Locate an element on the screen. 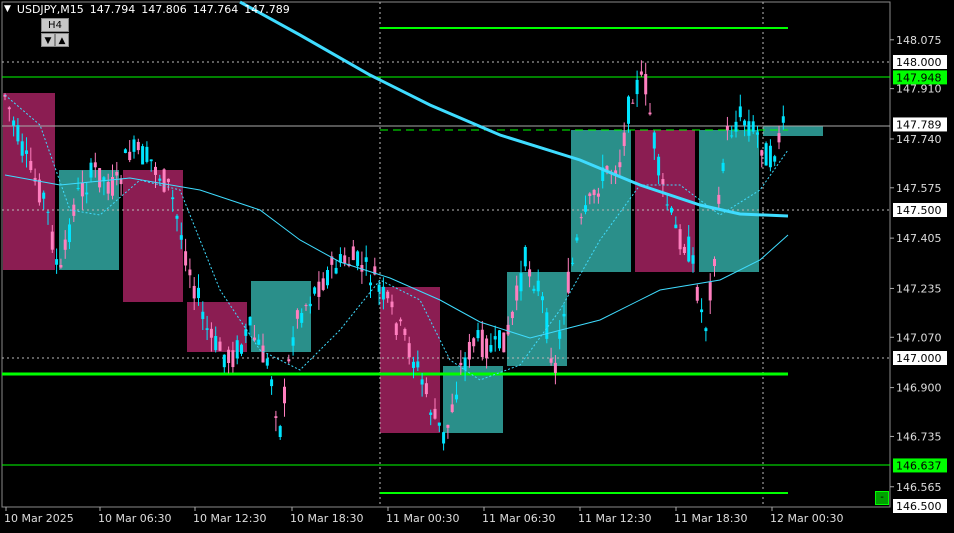 This screenshot has width=954, height=533. timeframe-label: H4 is located at coordinates (55, 25).